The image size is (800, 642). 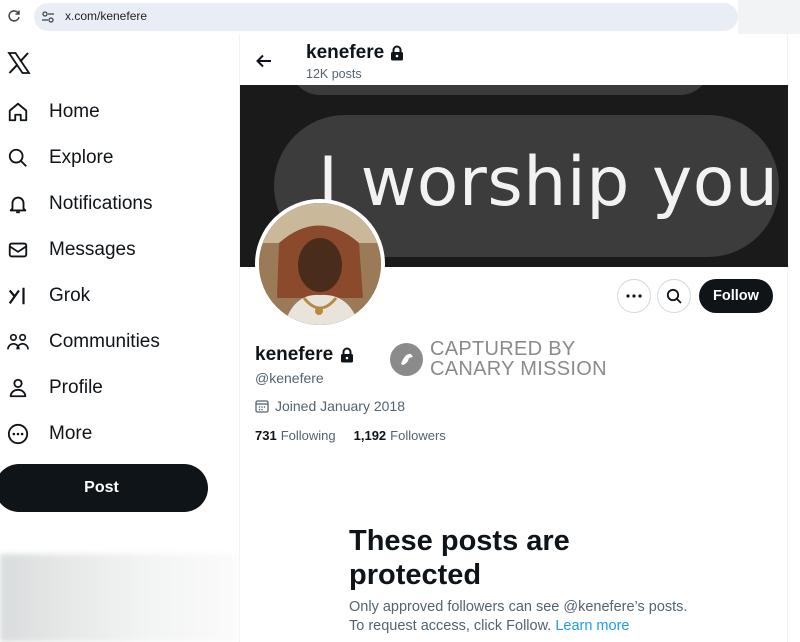 I want to click on more-circle-icon, so click(x=18, y=434).